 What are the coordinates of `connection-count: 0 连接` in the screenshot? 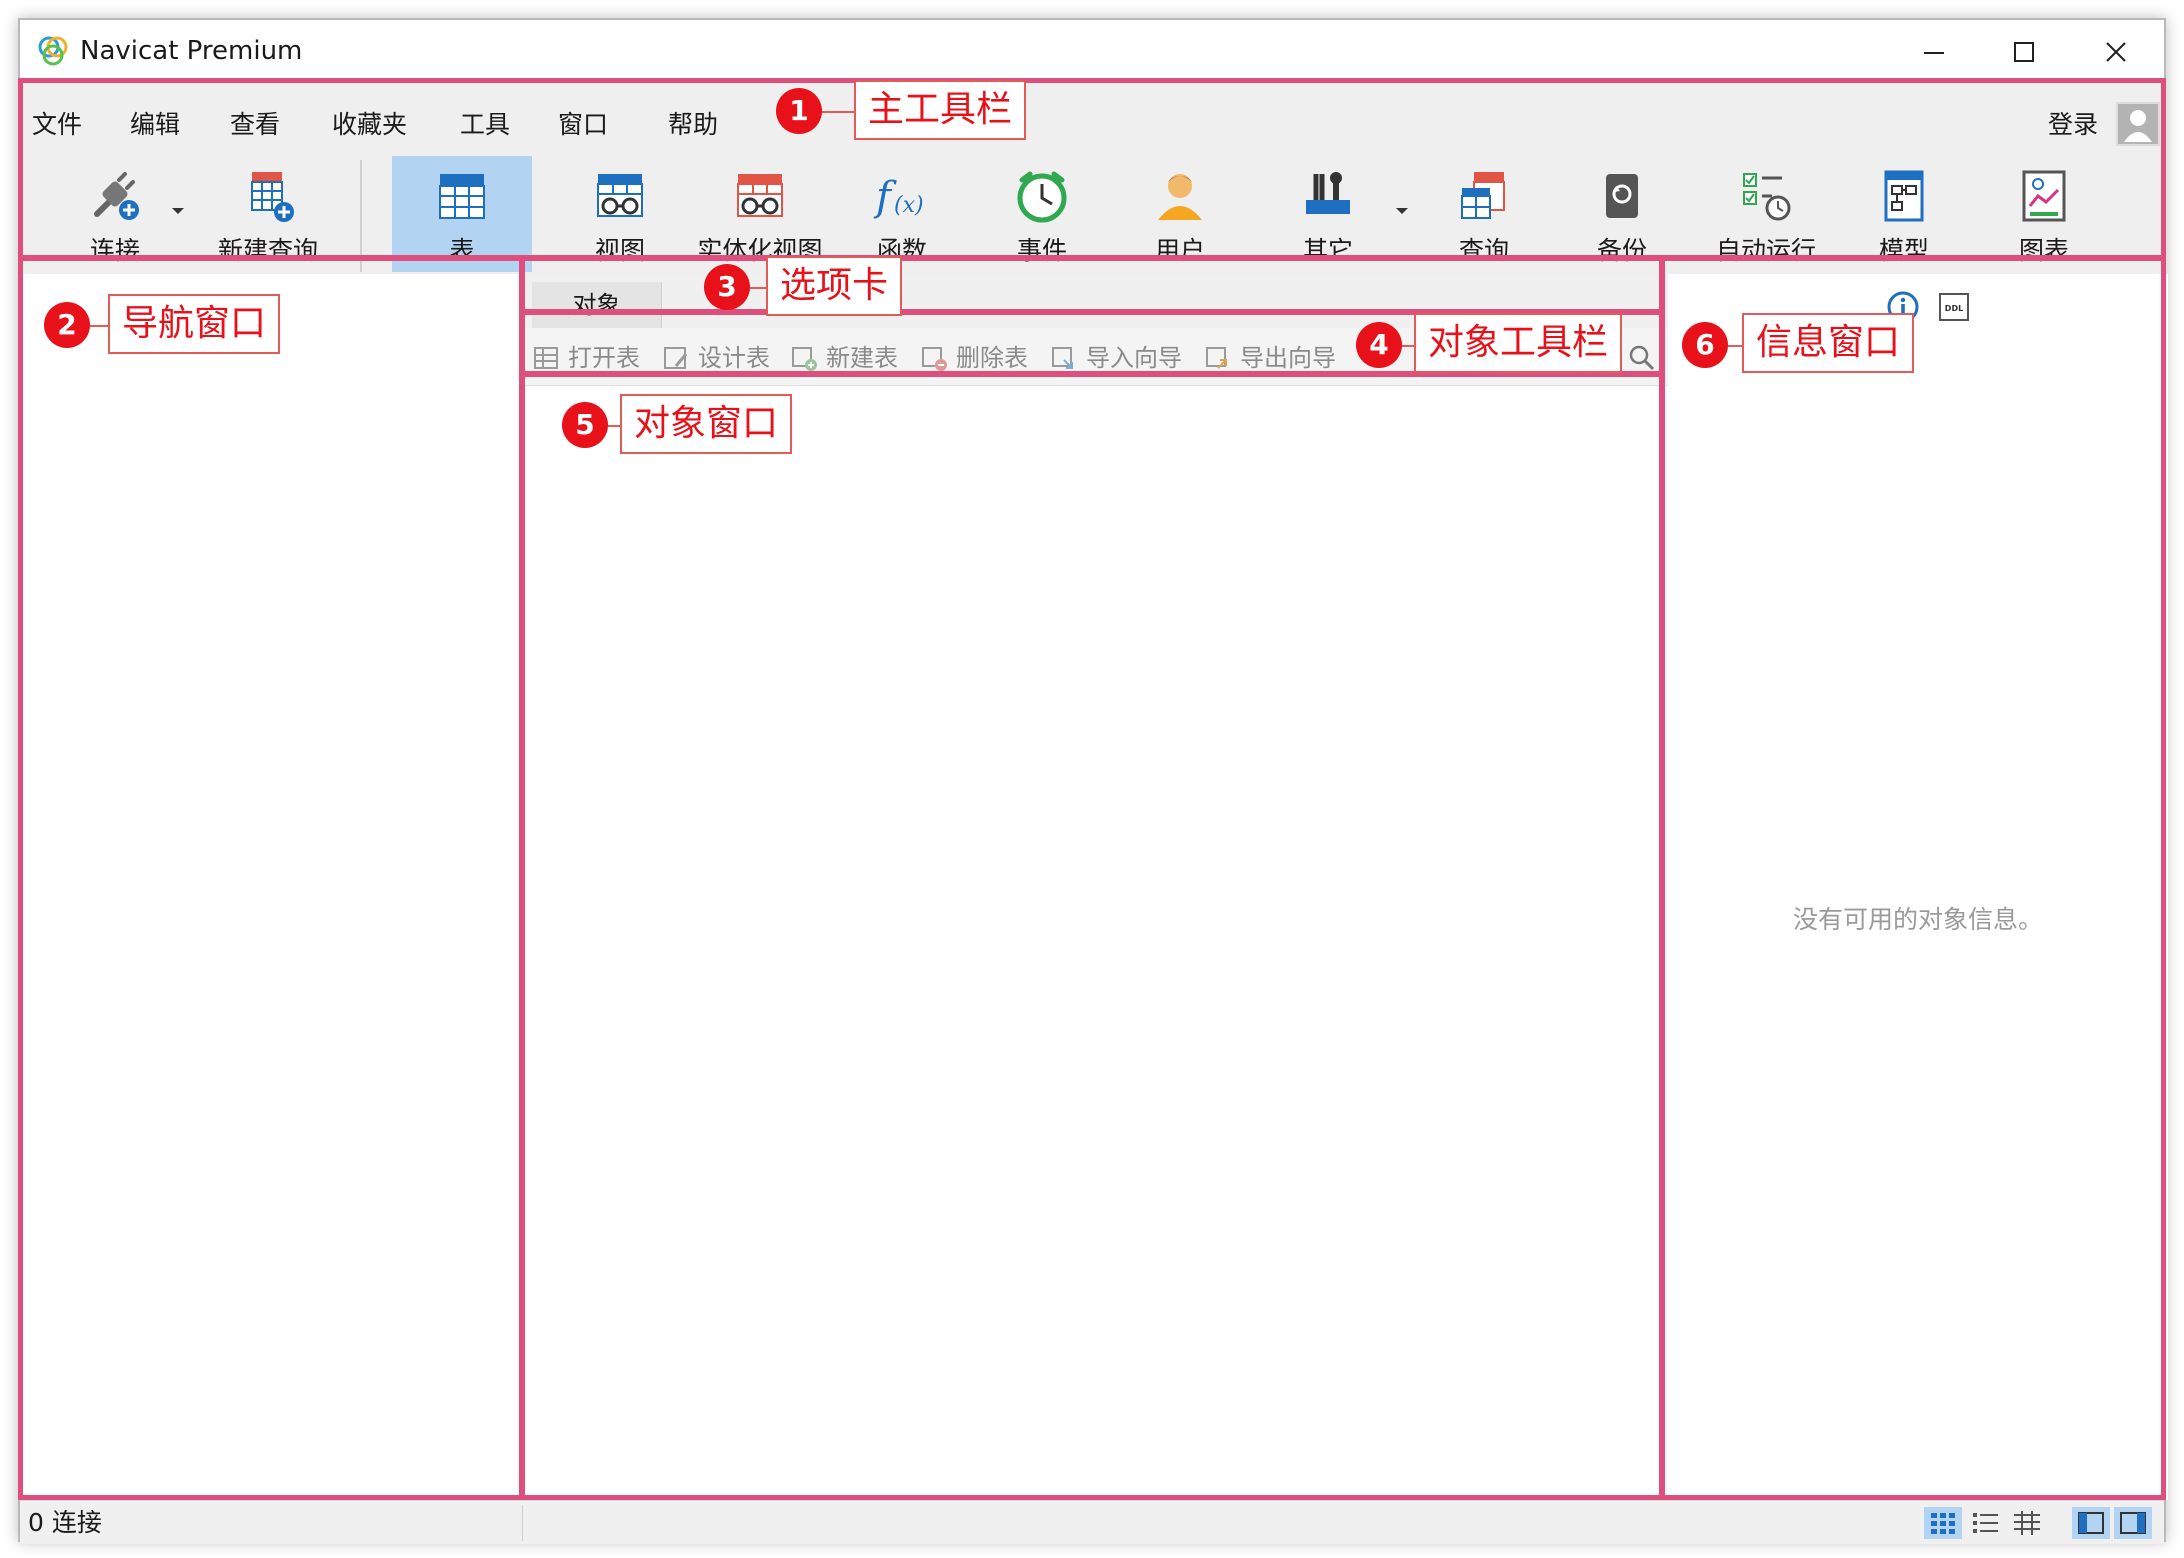 It's located at (65, 1522).